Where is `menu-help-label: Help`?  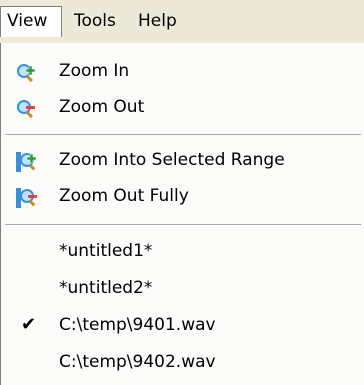
menu-help-label: Help is located at coordinates (157, 21).